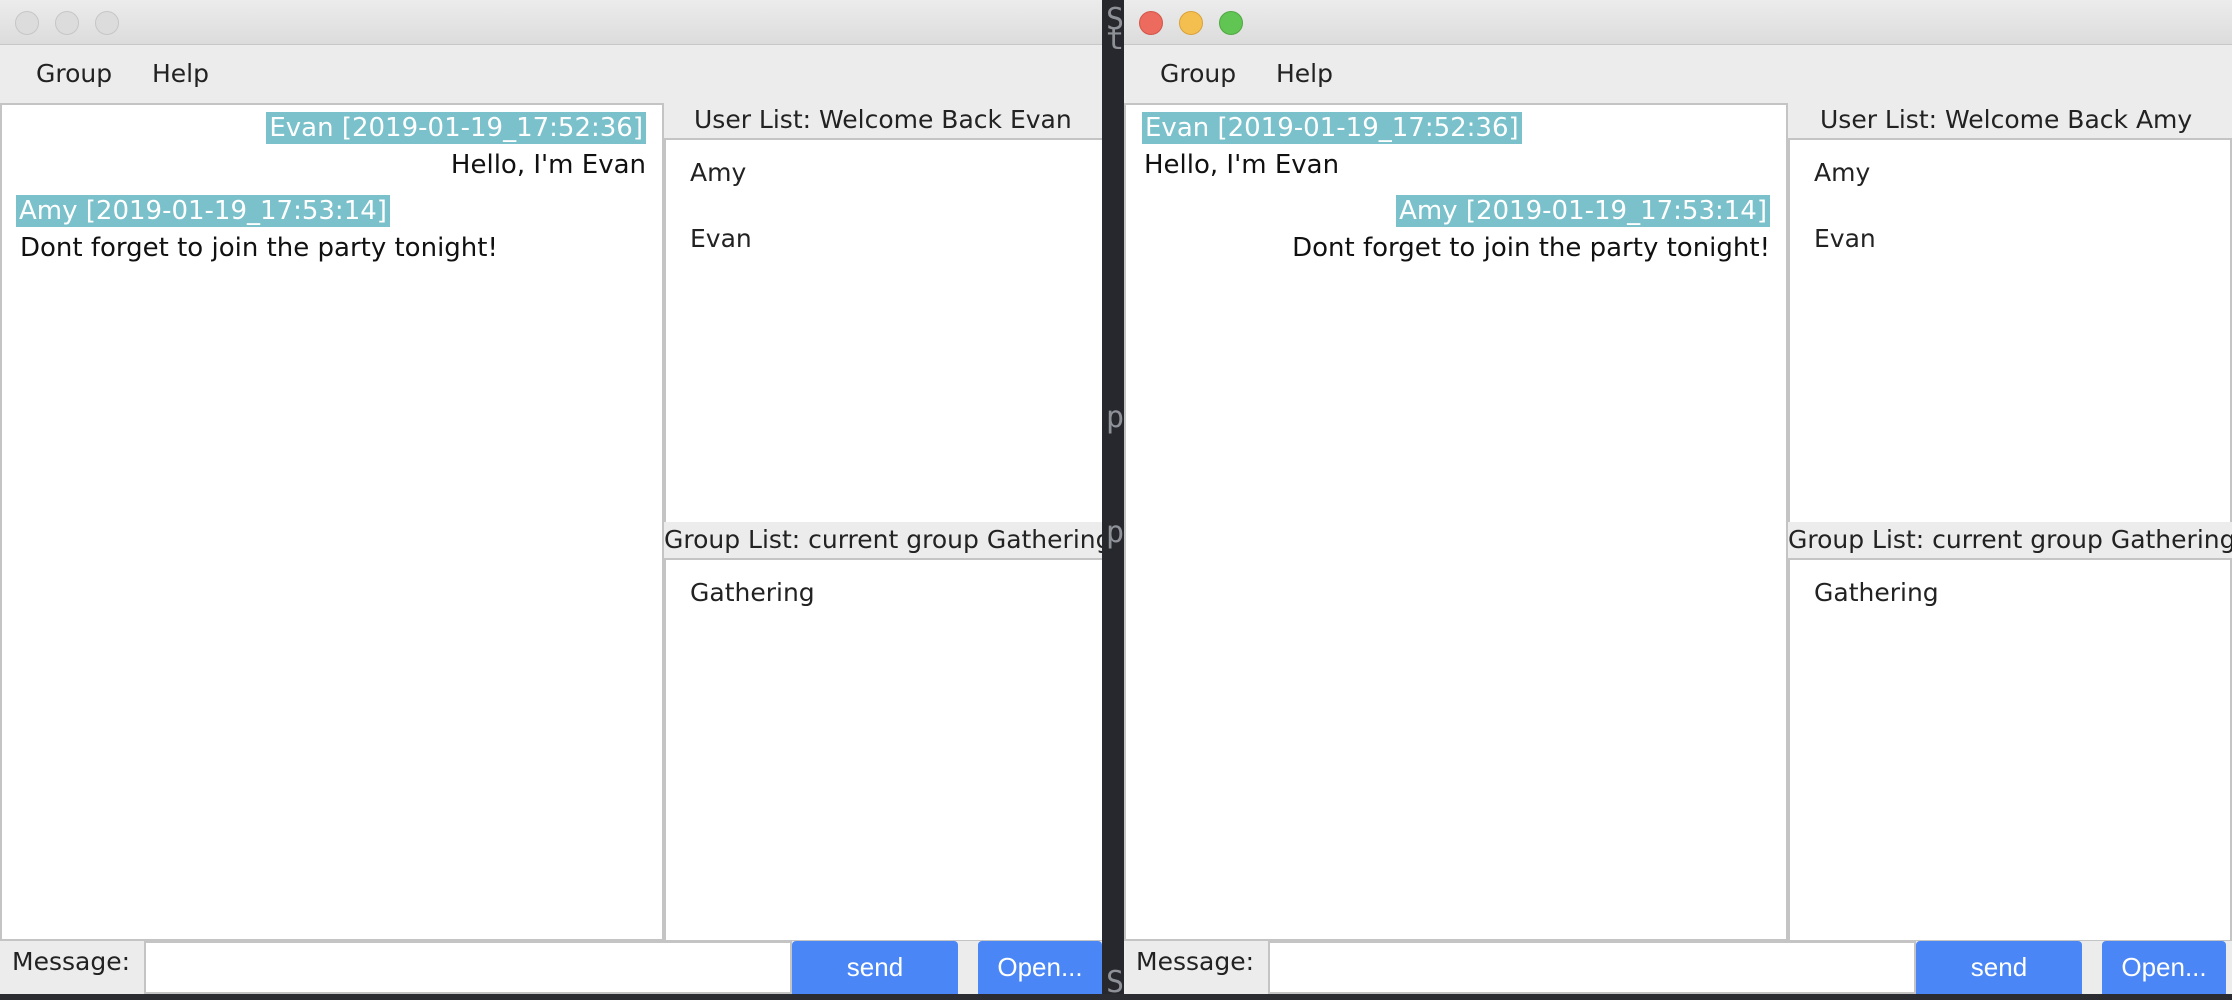 The image size is (2232, 1000). Describe the element at coordinates (898, 120) in the screenshot. I see `user-list-title: User List: Welcome Back Evan` at that location.